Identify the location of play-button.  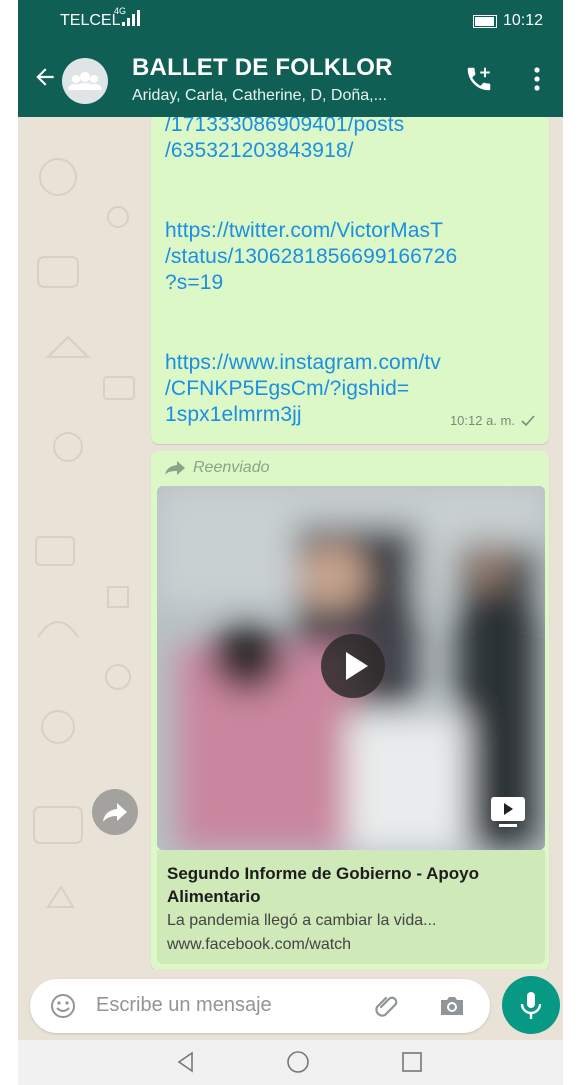
(353, 666).